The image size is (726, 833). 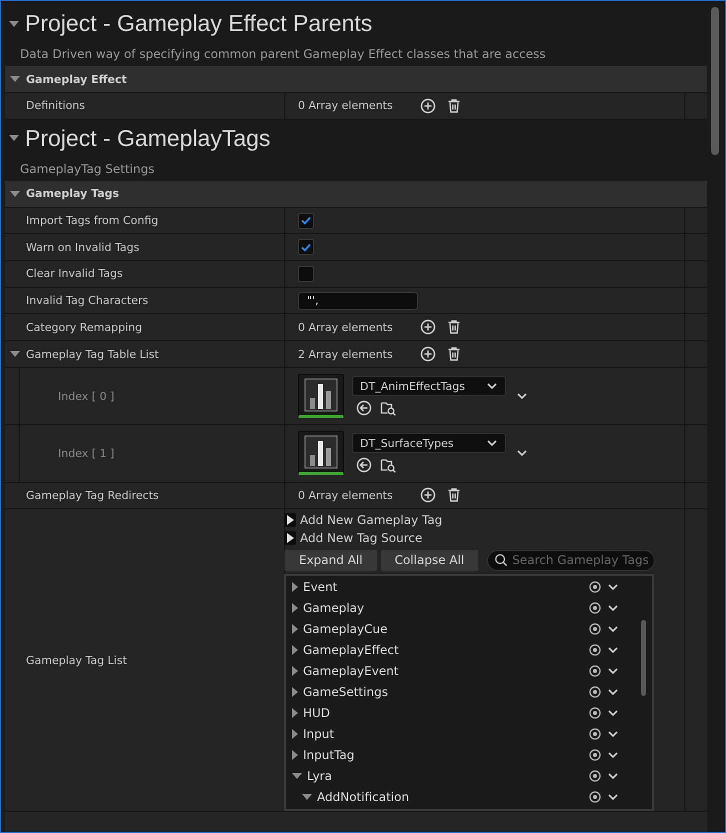 I want to click on section-title: Project - Gameplay Effect Parents, so click(x=198, y=24).